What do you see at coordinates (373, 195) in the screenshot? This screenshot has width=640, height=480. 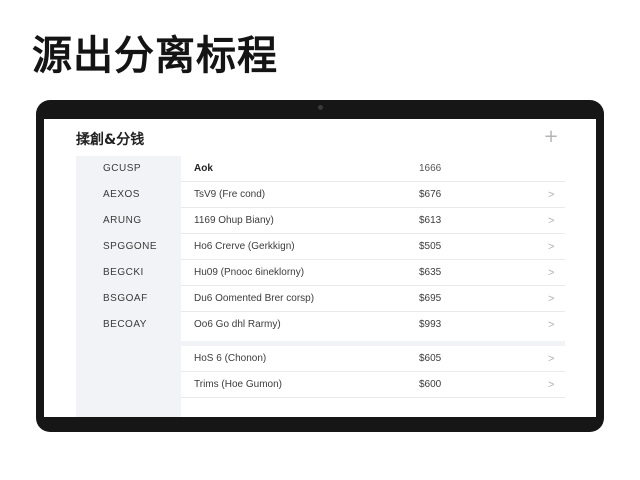 I see `list-item: TsV9 (Fre cond) $676 >` at bounding box center [373, 195].